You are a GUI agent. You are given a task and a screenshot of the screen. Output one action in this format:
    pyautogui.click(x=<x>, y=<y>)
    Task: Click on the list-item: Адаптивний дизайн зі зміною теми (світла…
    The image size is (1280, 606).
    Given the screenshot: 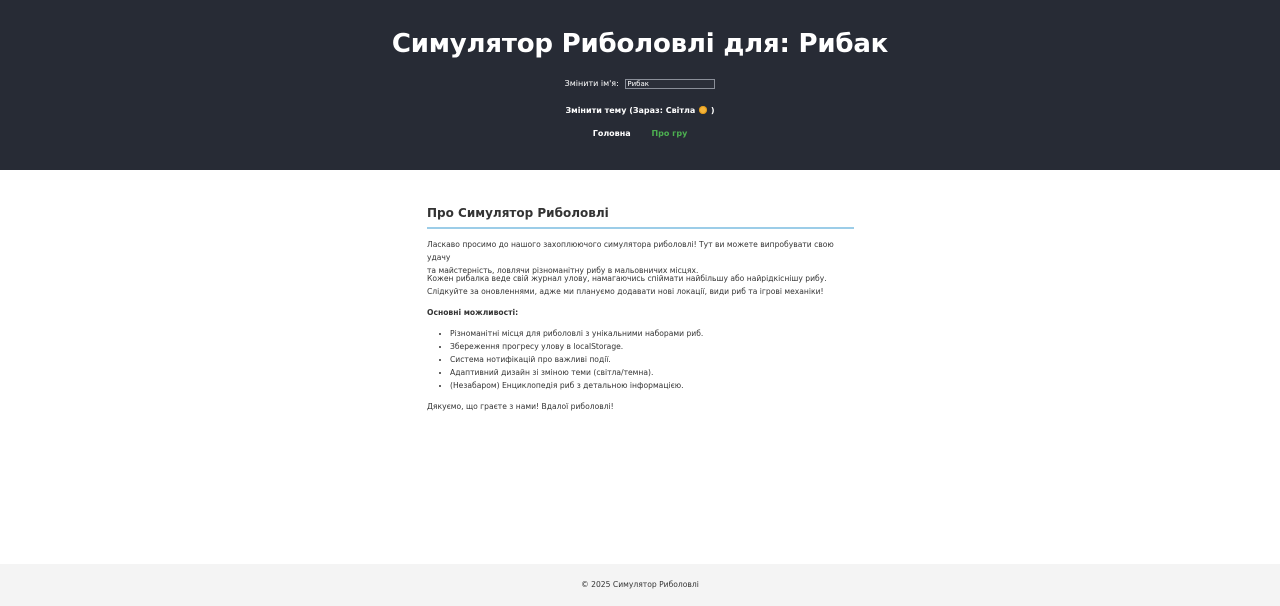 What is the action you would take?
    pyautogui.click(x=576, y=372)
    